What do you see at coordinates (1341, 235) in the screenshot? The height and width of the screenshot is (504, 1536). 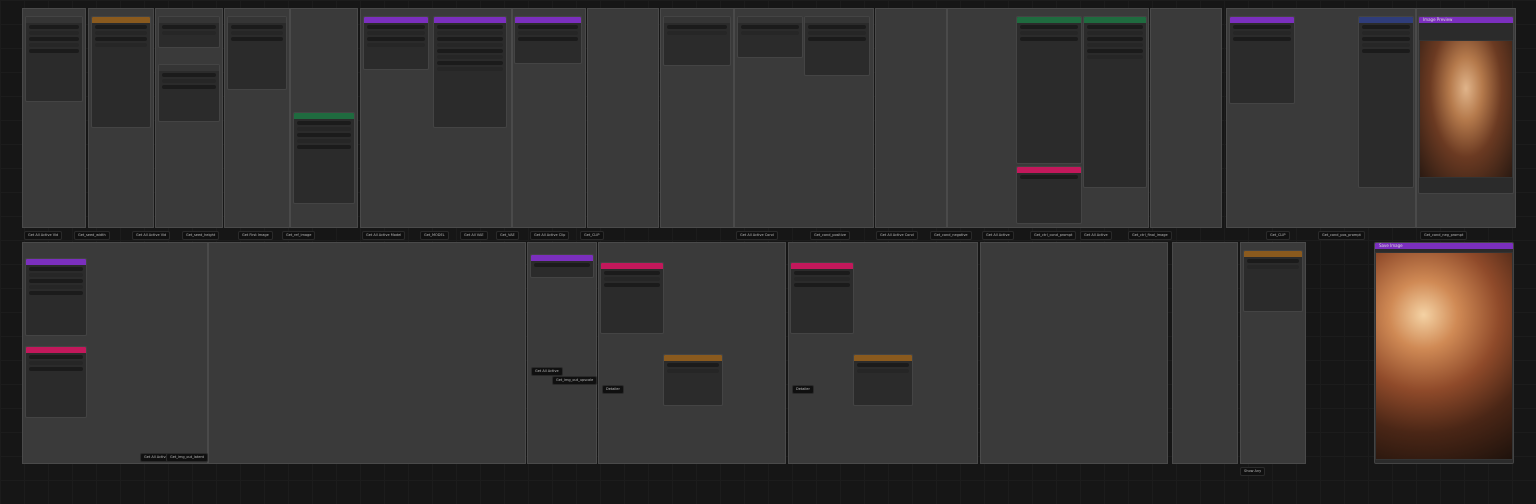 I see `get-node-pill: Get_cond_pos_prompt` at bounding box center [1341, 235].